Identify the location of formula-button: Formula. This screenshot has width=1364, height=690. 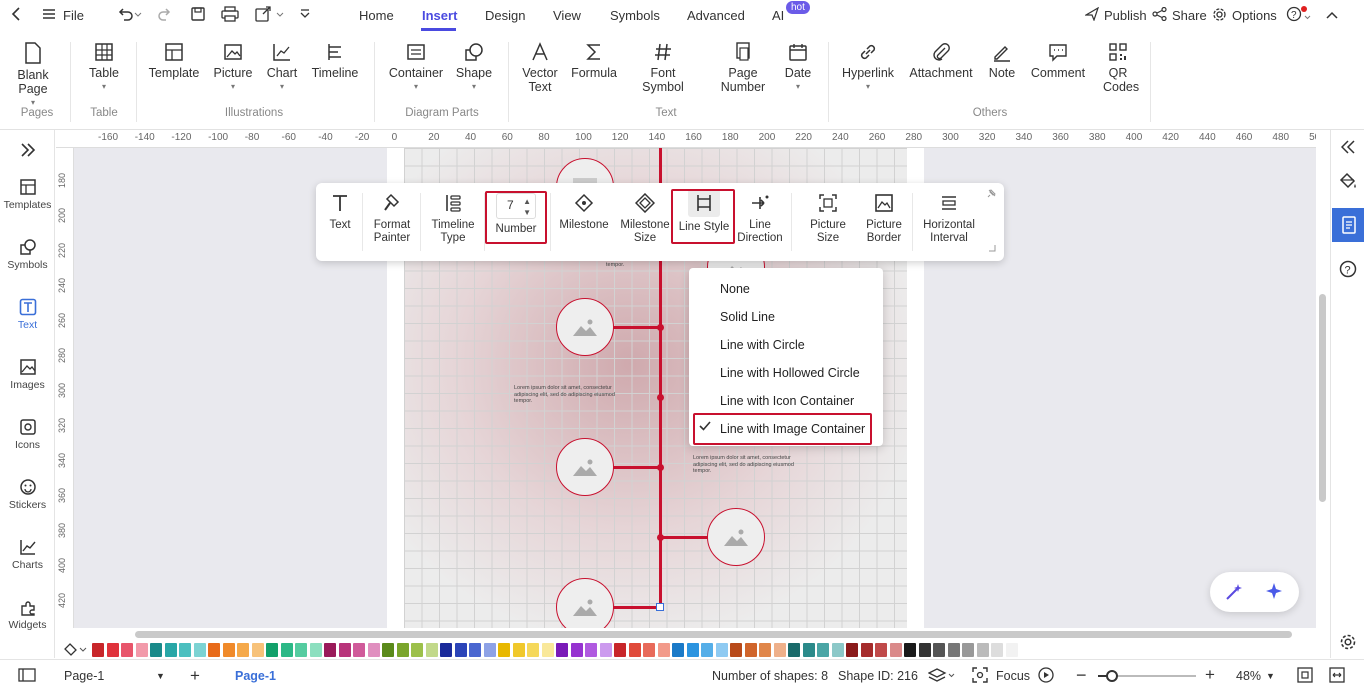
(594, 61).